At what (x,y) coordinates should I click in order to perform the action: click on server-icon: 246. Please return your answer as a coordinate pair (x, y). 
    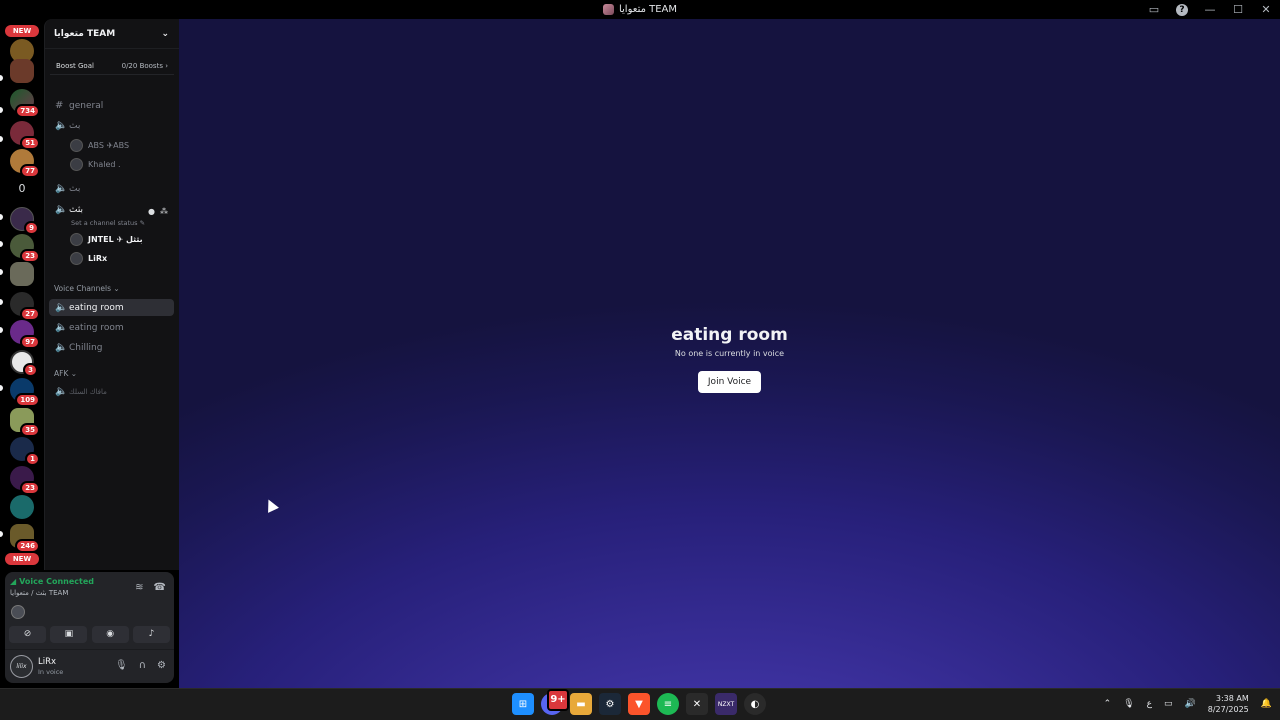
    Looking at the image, I should click on (25, 538).